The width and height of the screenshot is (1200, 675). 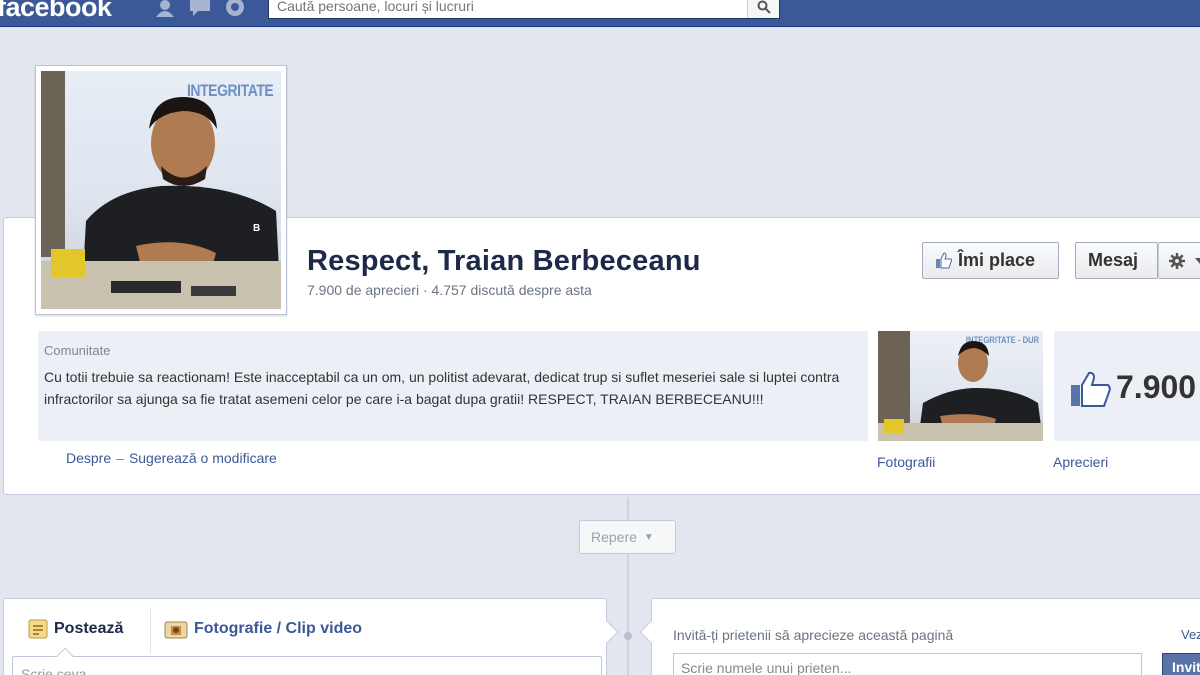 I want to click on message-button: Mesaj, so click(x=1116, y=260).